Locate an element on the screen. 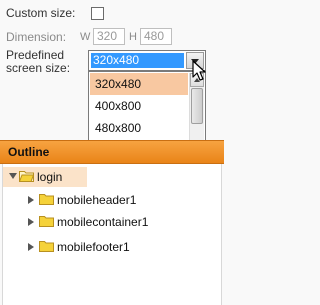 The width and height of the screenshot is (320, 305). tree-item-mobileheader1: mobileheader1 is located at coordinates (113, 200).